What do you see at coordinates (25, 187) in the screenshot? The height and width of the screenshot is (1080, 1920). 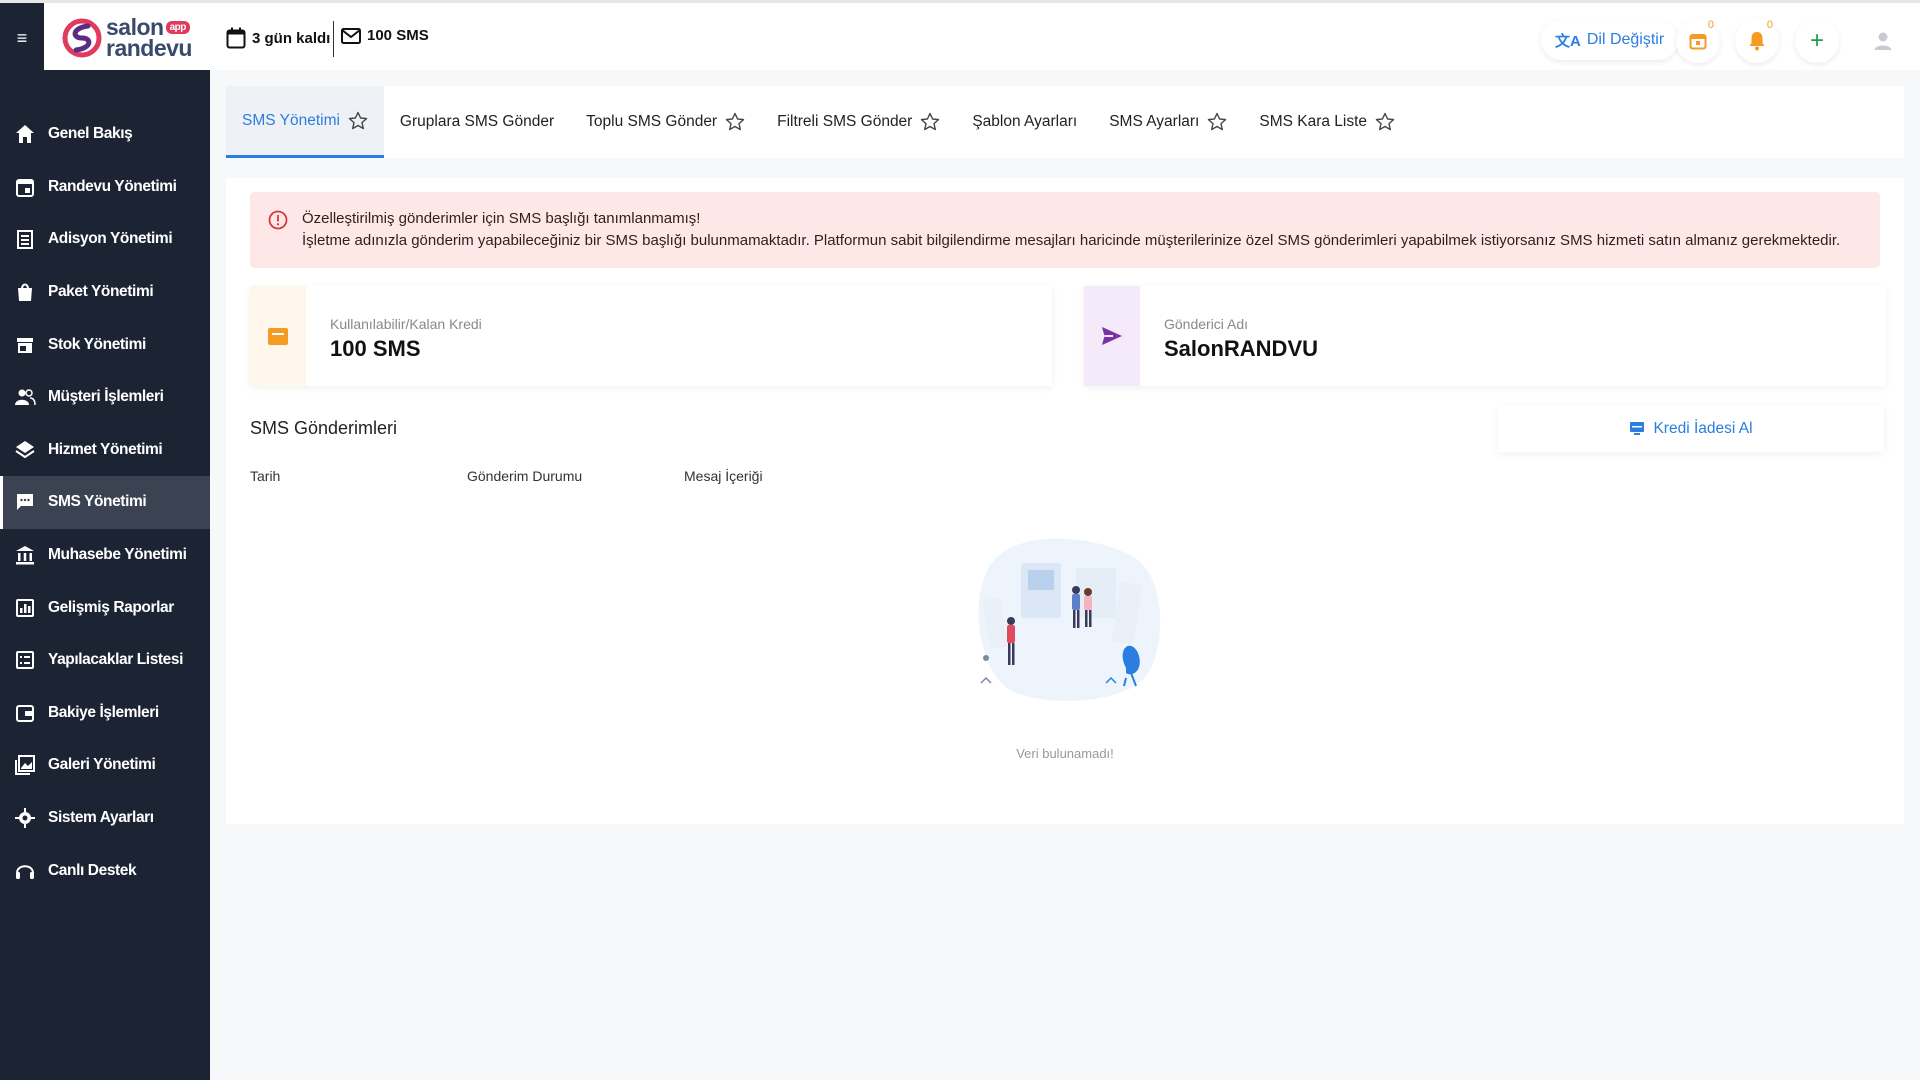 I see `calendar-icon` at bounding box center [25, 187].